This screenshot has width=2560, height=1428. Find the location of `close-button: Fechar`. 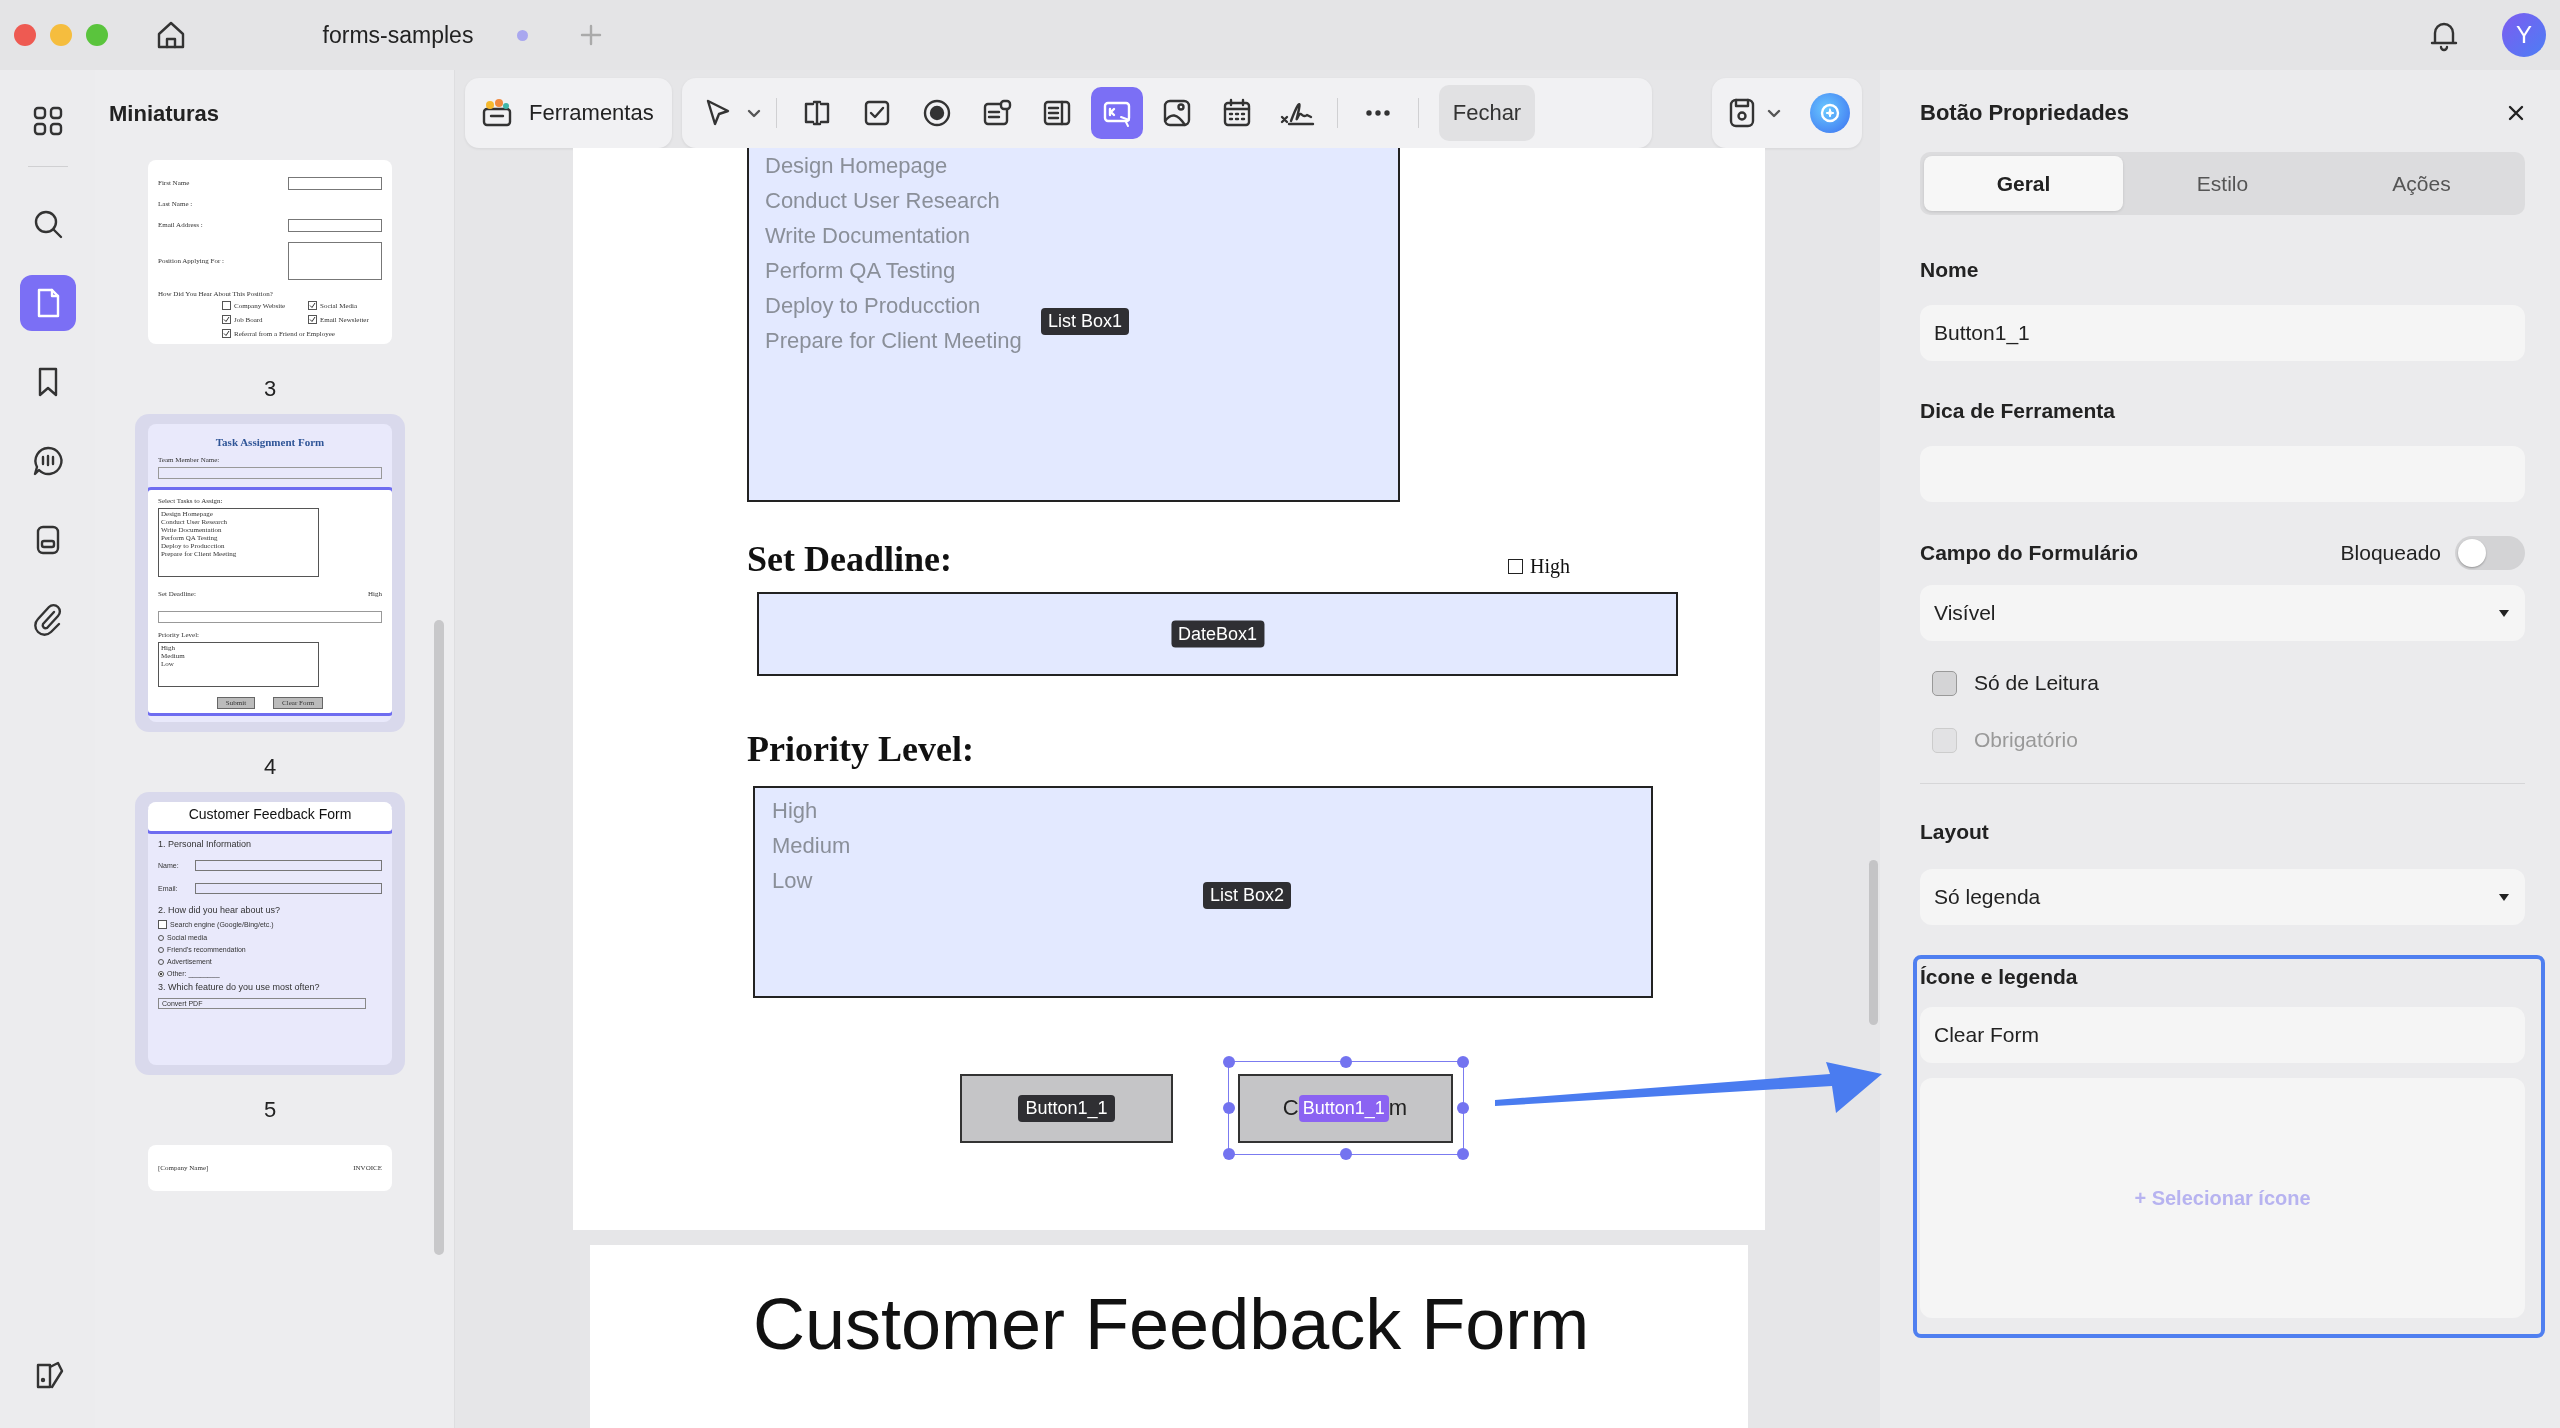

close-button: Fechar is located at coordinates (1487, 113).